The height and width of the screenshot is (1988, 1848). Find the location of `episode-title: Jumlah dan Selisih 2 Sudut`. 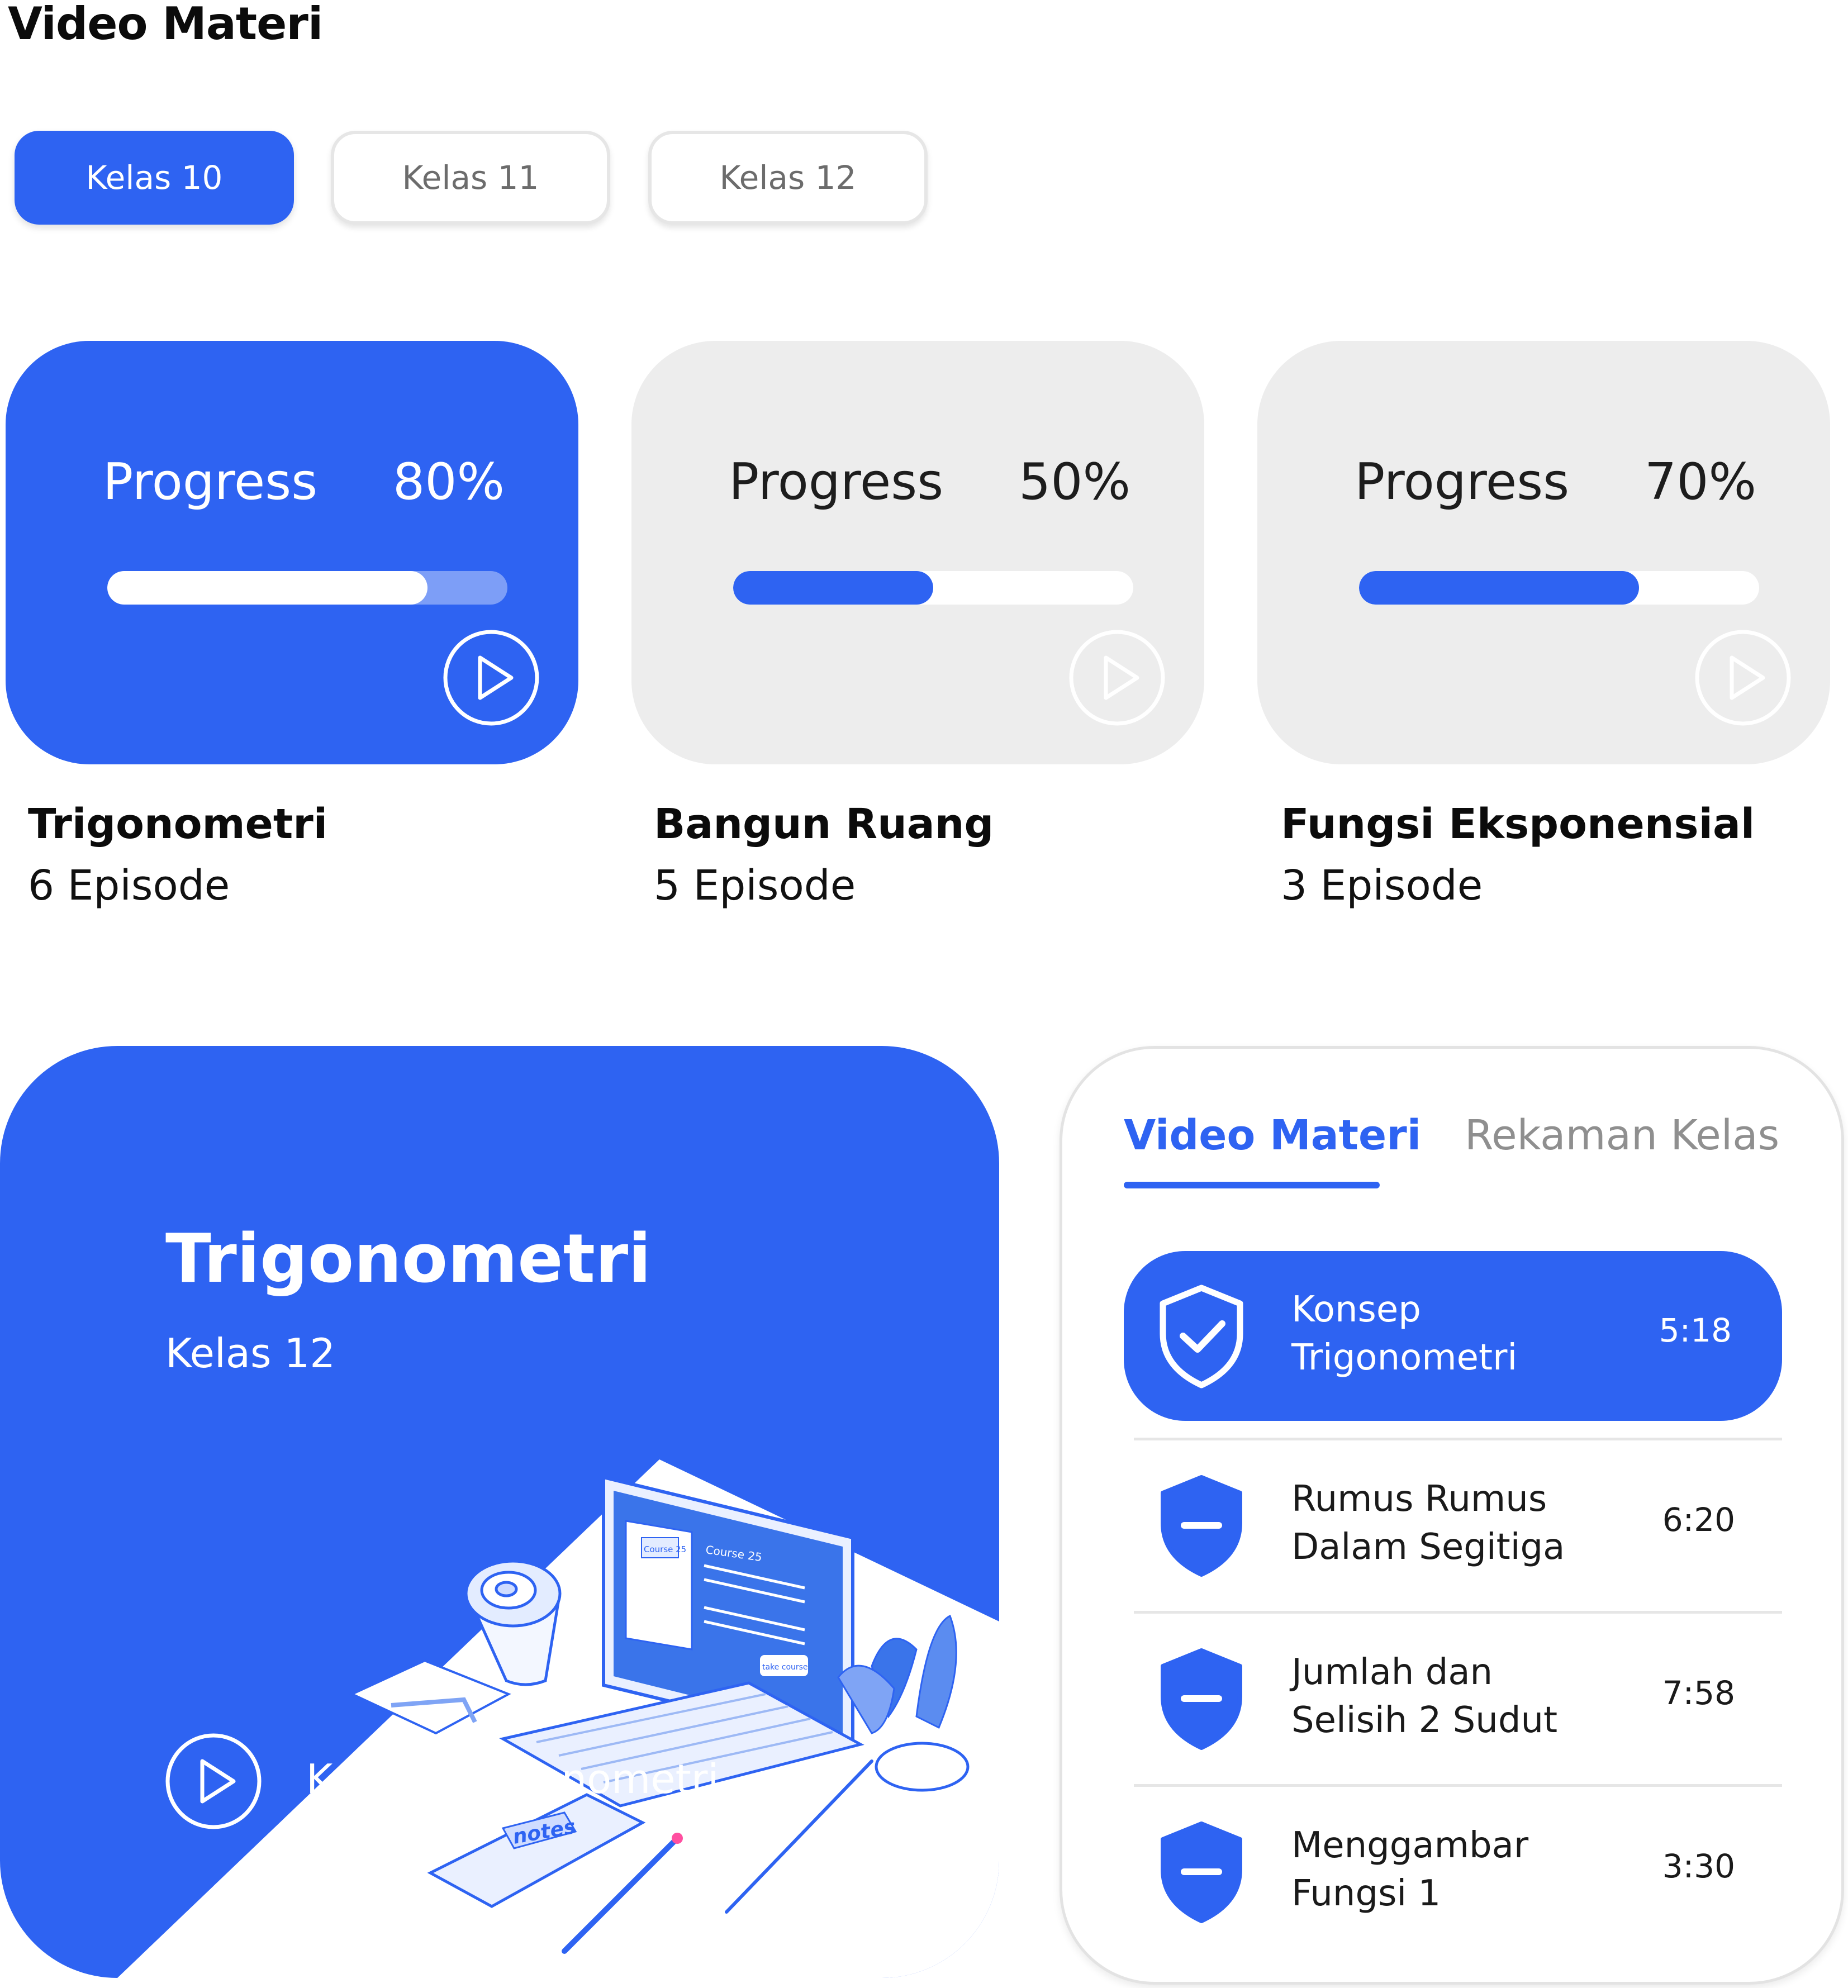

episode-title: Jumlah dan Selisih 2 Sudut is located at coordinates (1424, 1696).